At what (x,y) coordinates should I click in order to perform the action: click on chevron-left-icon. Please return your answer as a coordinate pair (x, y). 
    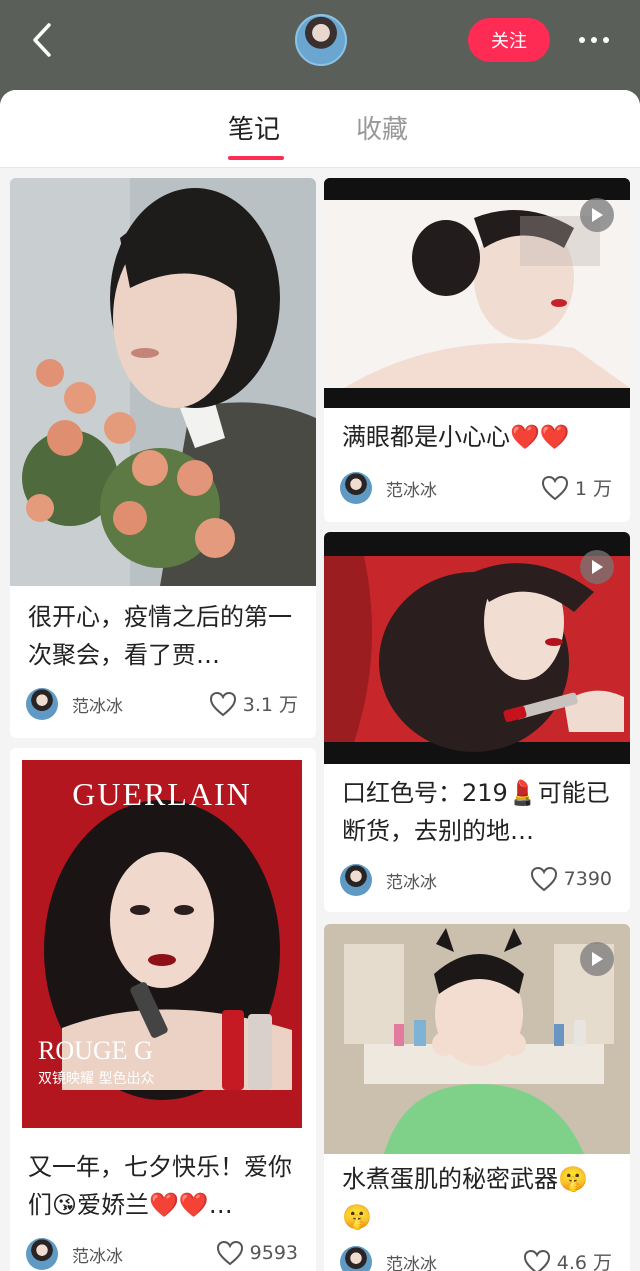
    Looking at the image, I should click on (42, 40).